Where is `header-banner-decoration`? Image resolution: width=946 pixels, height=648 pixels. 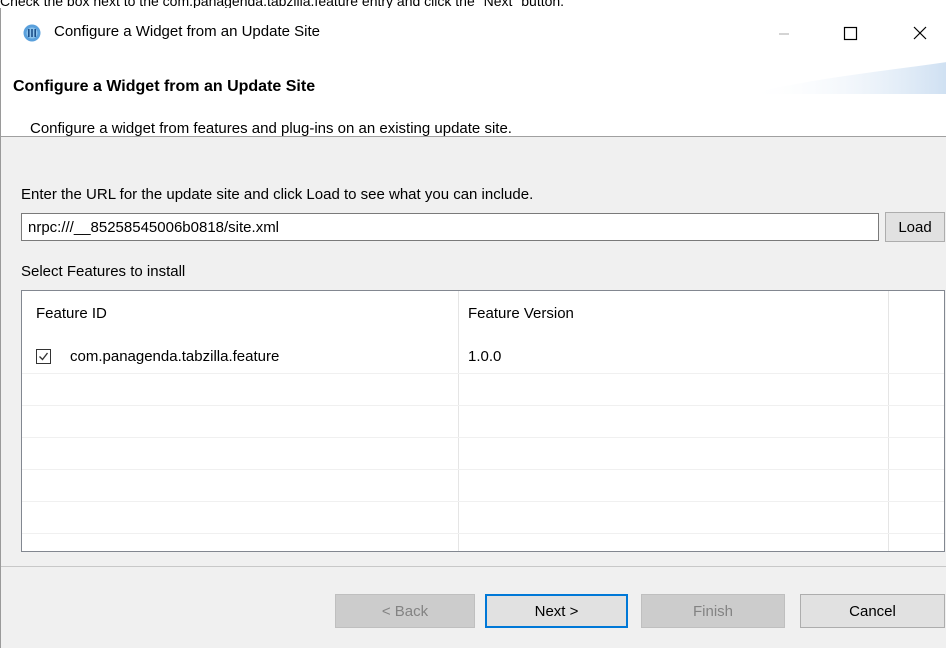 header-banner-decoration is located at coordinates (846, 78).